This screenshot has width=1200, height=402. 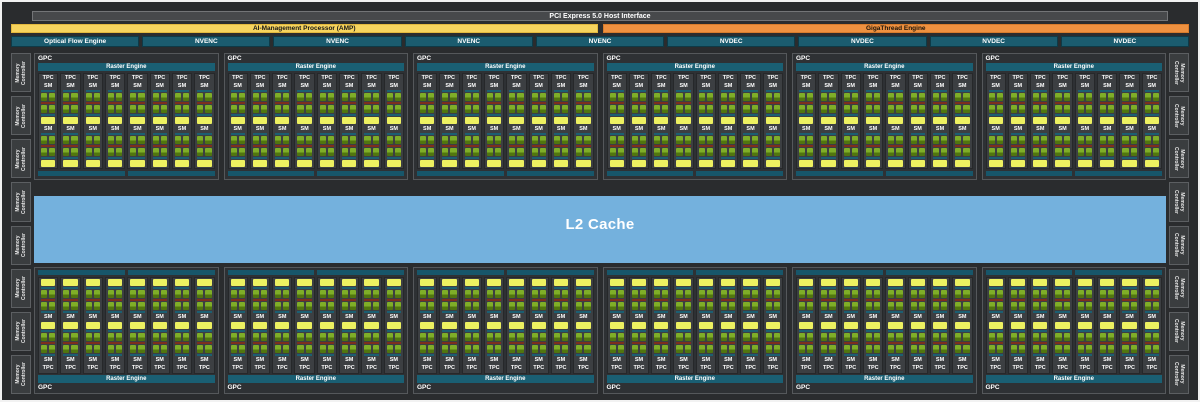 I want to click on rop-bar, so click(x=650, y=173).